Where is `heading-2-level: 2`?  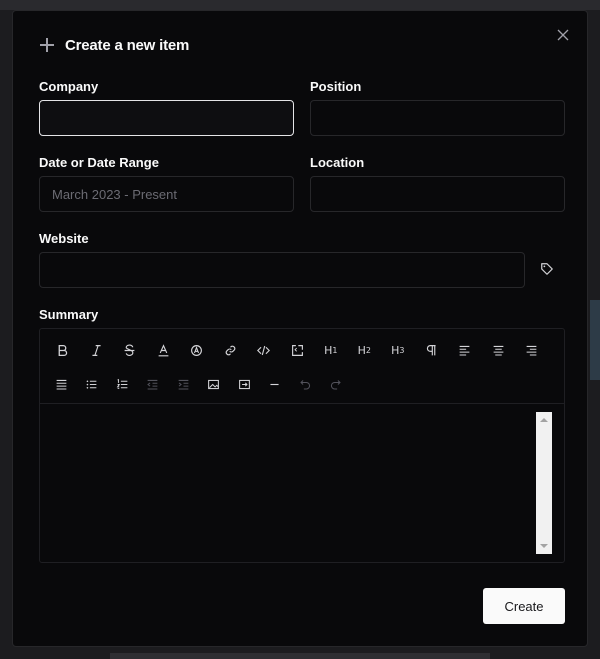 heading-2-level: 2 is located at coordinates (368, 350).